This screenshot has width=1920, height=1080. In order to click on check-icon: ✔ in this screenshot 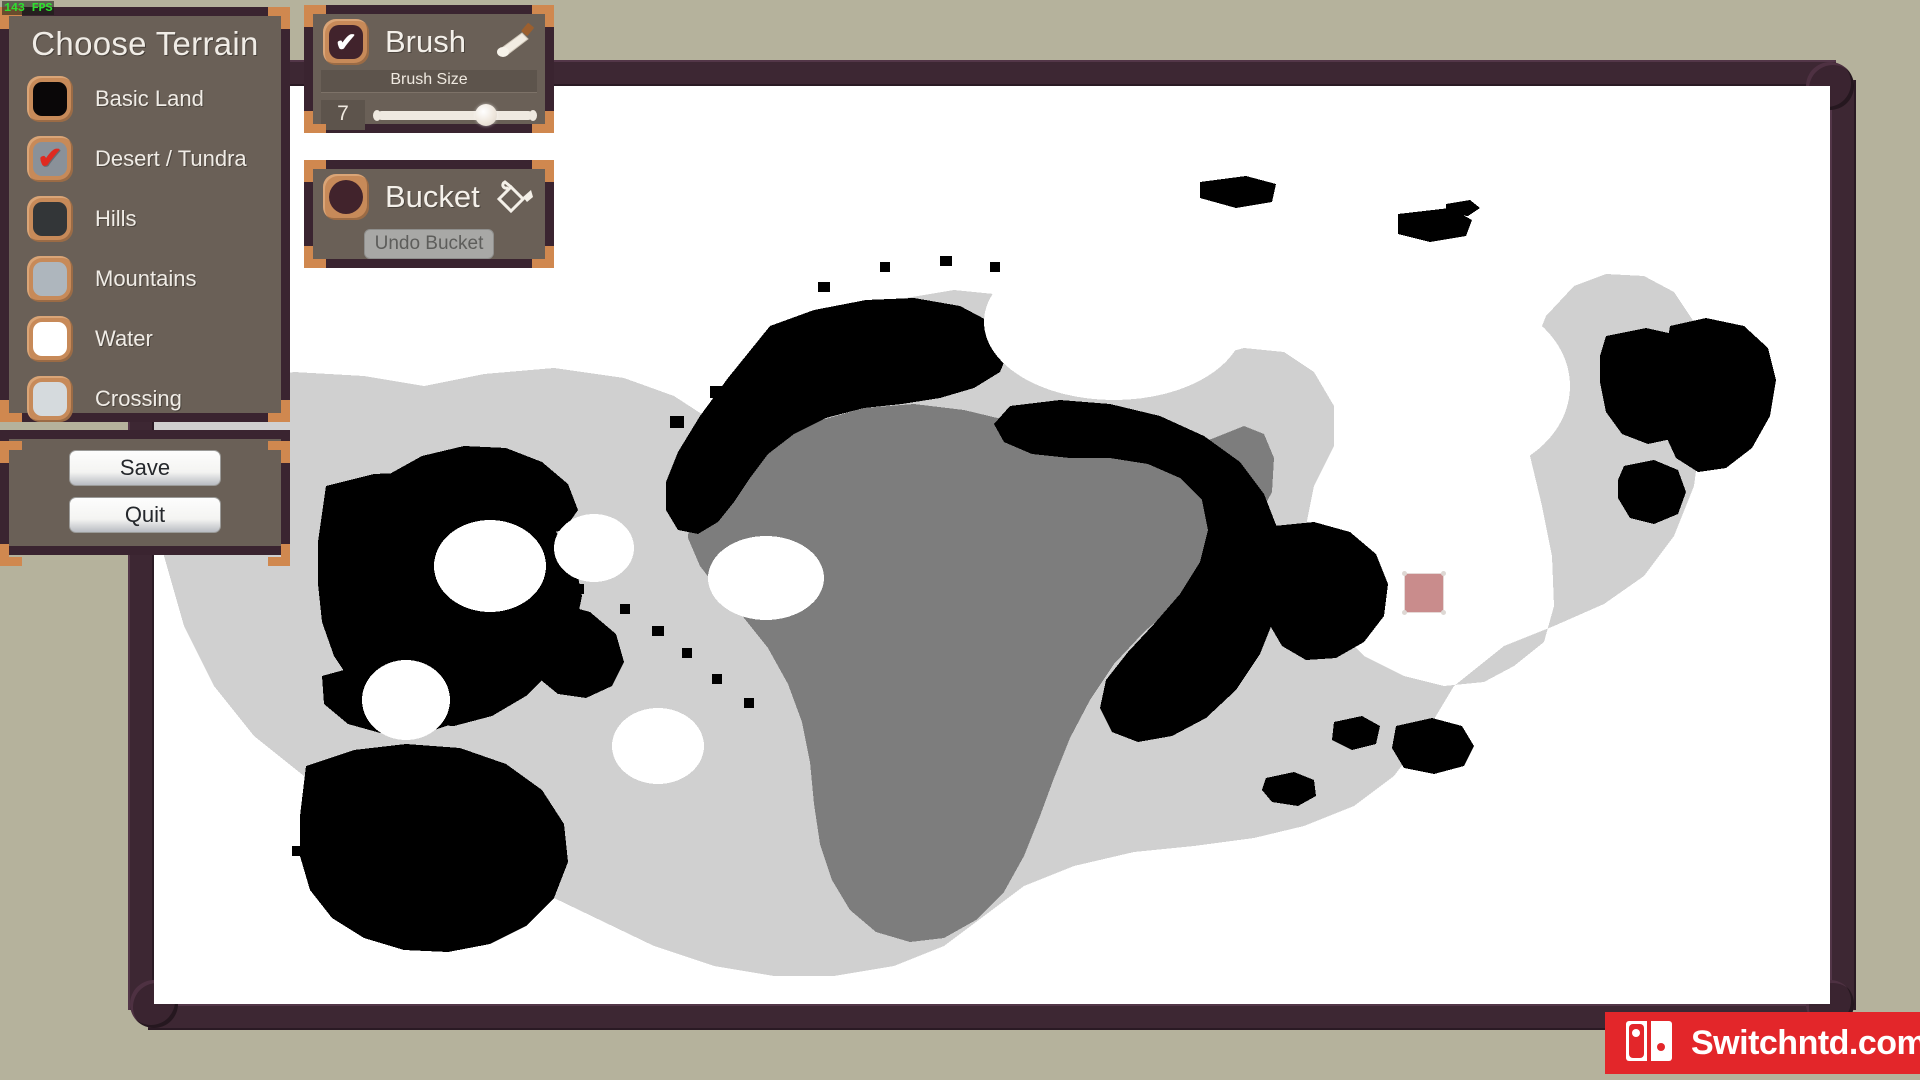, I will do `click(346, 42)`.